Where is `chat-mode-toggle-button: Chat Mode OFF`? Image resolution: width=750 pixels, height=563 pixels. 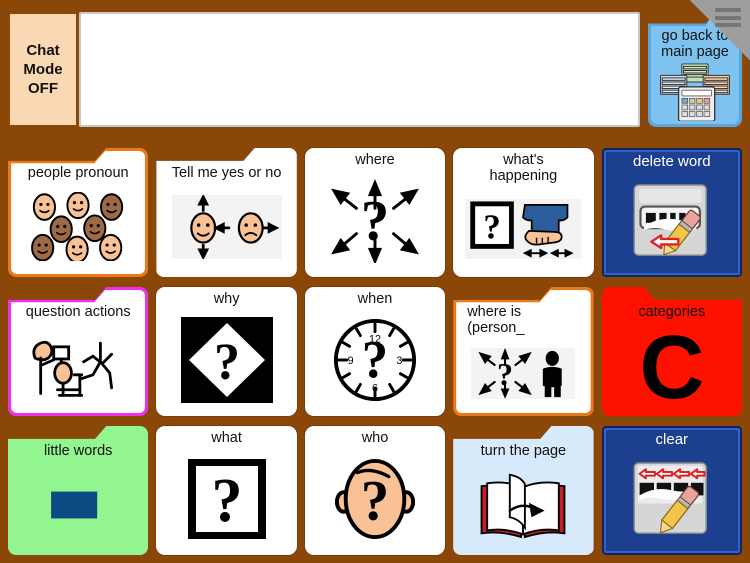 chat-mode-toggle-button: Chat Mode OFF is located at coordinates (42, 69).